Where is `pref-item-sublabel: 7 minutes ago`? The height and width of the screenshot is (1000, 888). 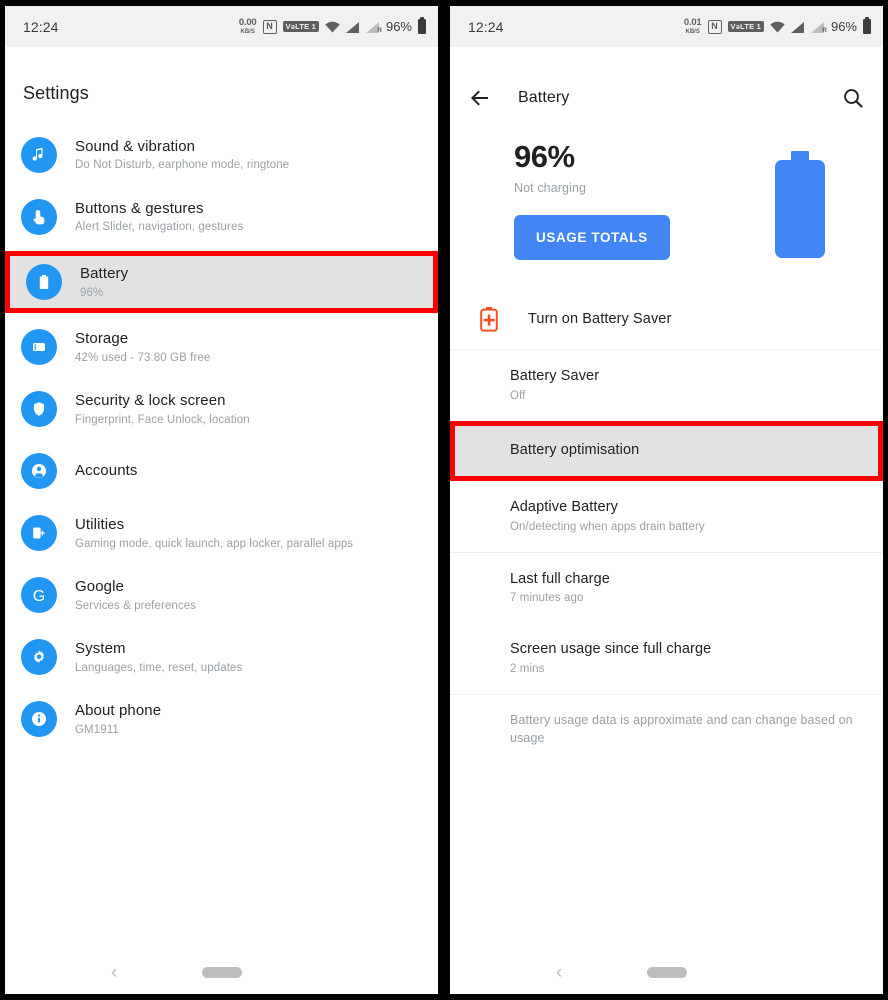 pref-item-sublabel: 7 minutes ago is located at coordinates (547, 598).